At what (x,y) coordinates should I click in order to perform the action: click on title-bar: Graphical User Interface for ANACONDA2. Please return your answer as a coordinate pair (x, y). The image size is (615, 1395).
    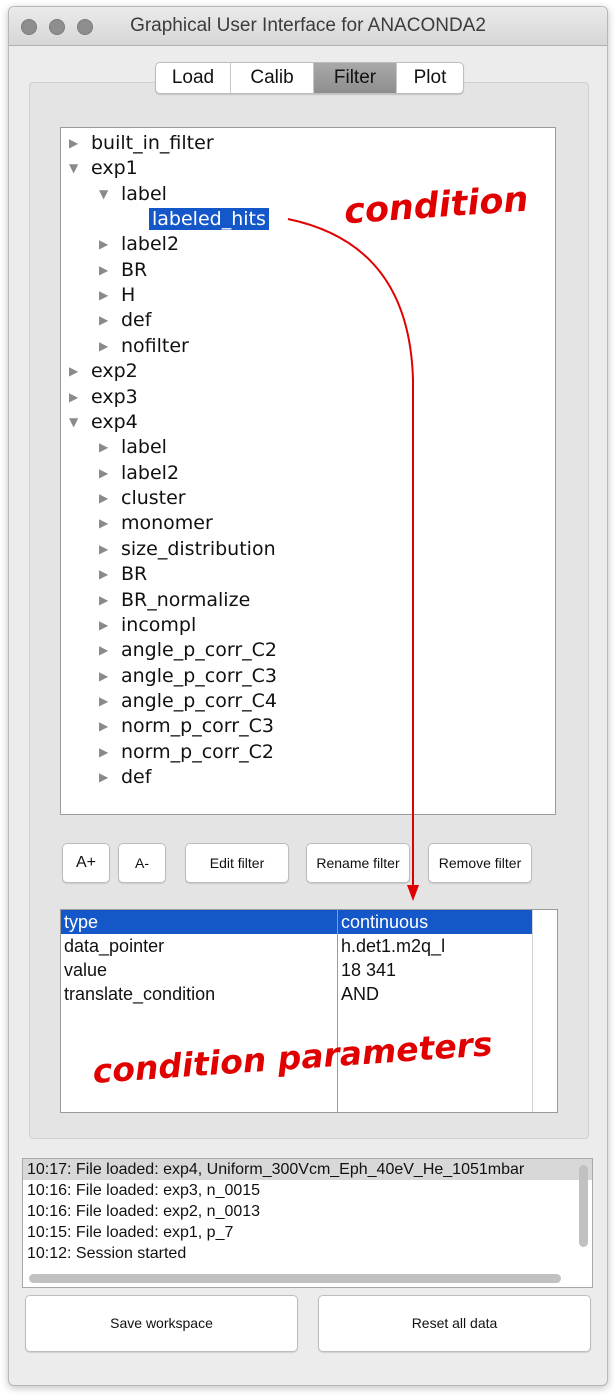
    Looking at the image, I should click on (308, 26).